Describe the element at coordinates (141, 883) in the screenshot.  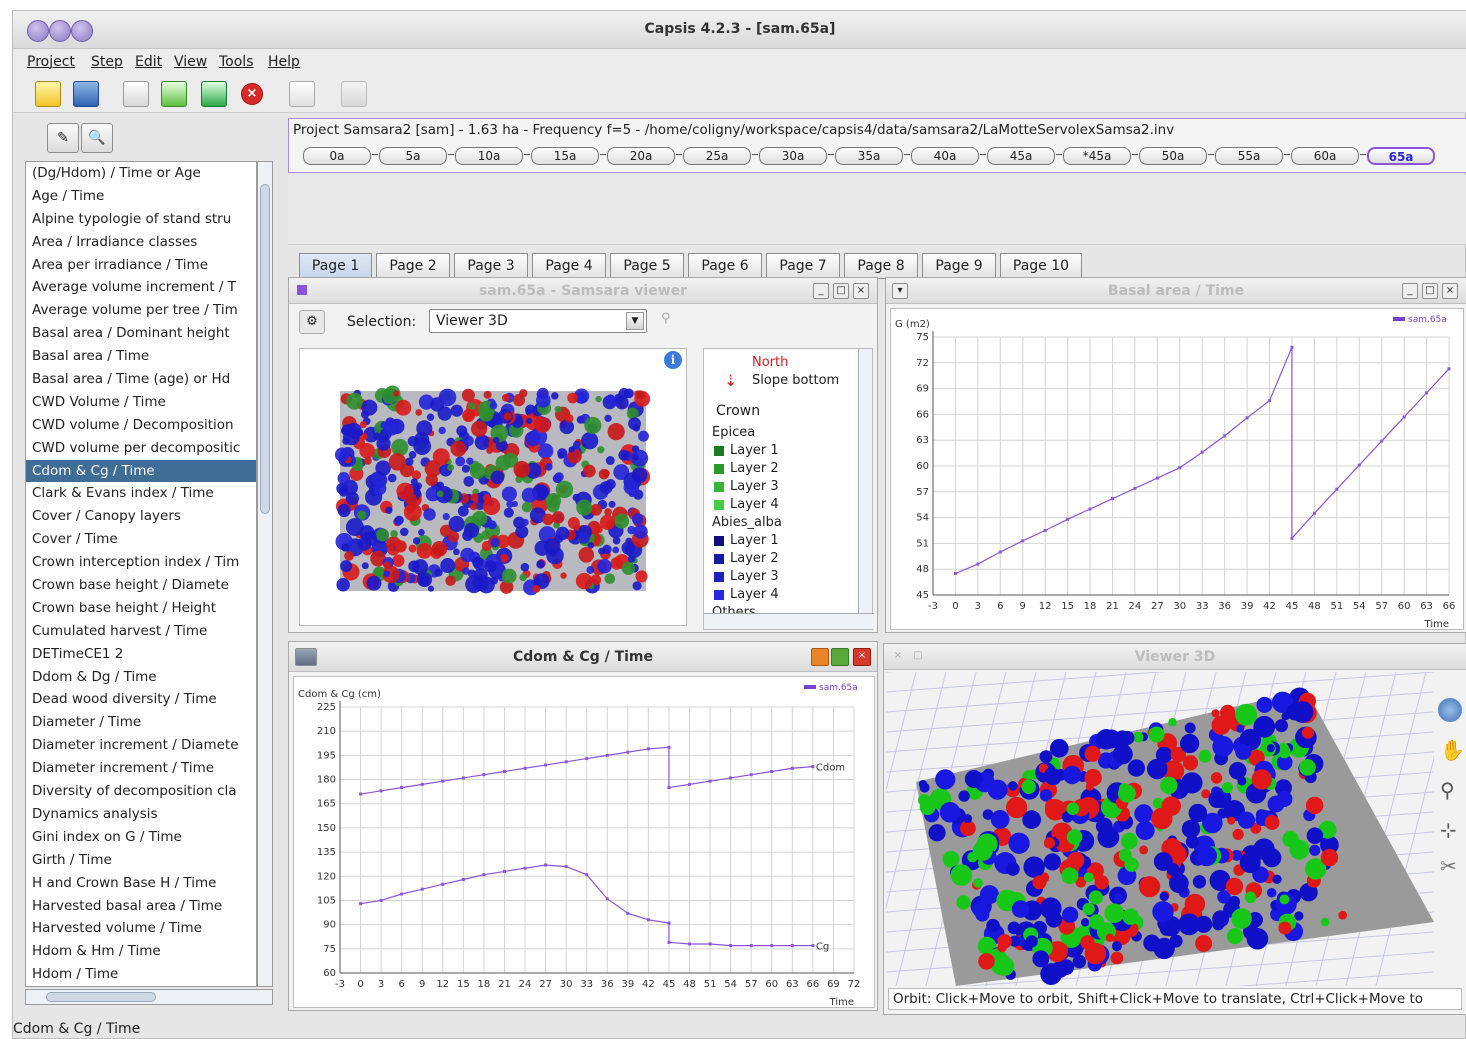
I see `list-item: H and Crown Base H / Time` at that location.